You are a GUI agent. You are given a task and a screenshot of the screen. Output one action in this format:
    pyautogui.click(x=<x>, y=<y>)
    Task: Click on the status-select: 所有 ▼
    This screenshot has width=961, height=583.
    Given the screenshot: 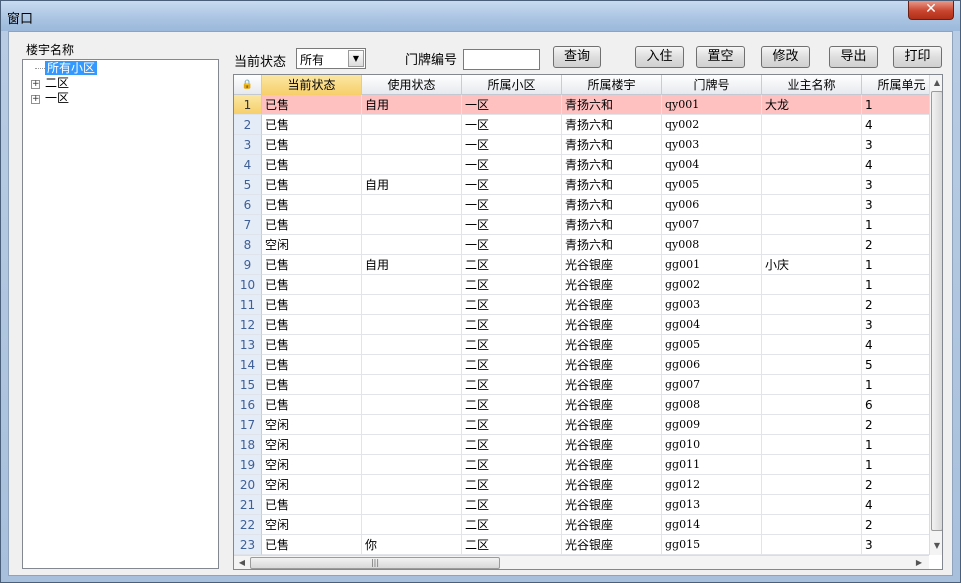 What is the action you would take?
    pyautogui.click(x=331, y=58)
    